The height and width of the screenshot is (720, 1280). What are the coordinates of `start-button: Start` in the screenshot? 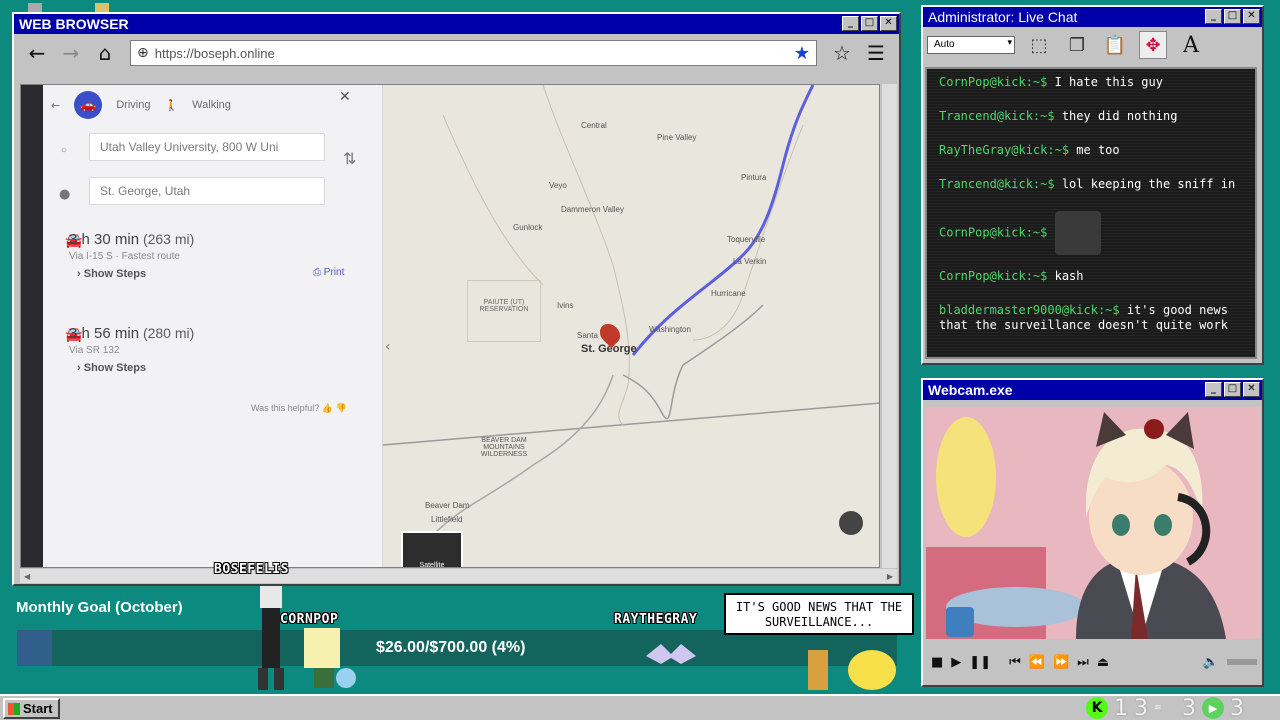 It's located at (31, 708).